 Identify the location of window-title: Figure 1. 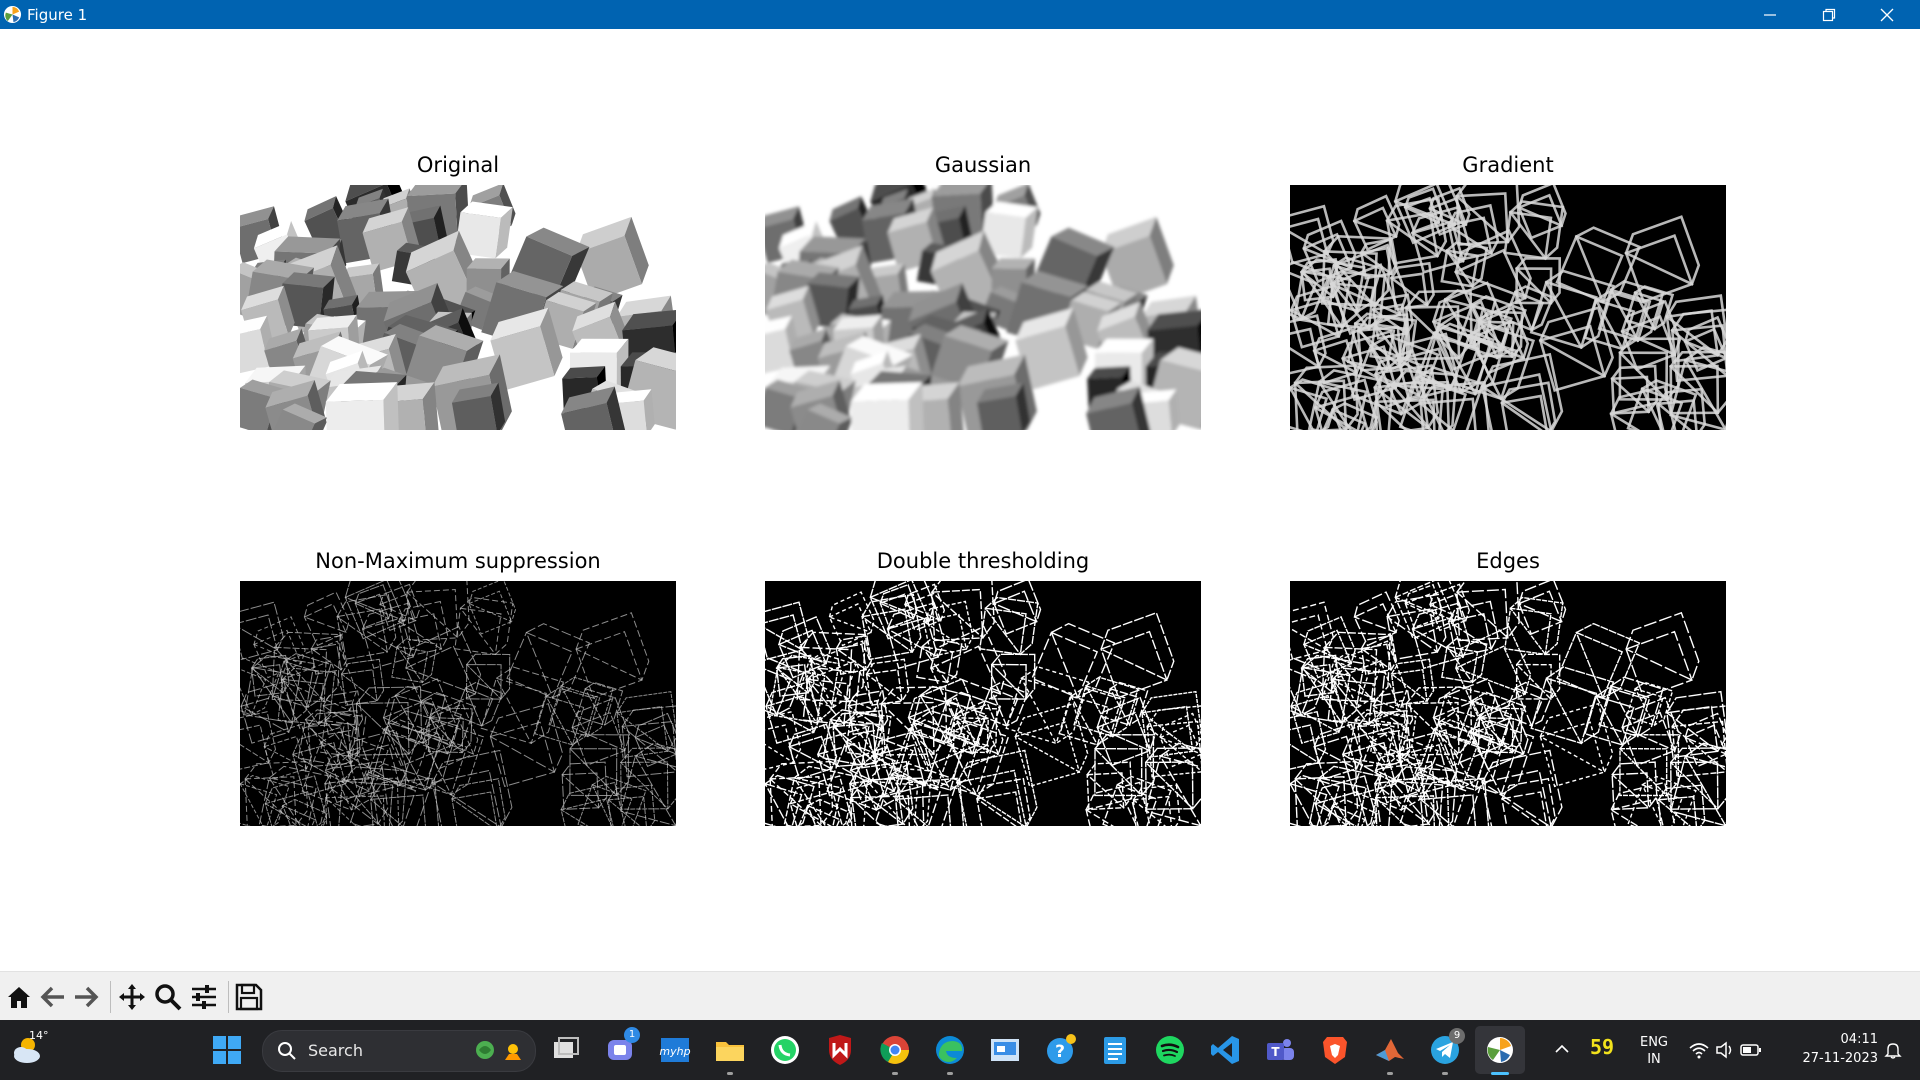
(57, 15).